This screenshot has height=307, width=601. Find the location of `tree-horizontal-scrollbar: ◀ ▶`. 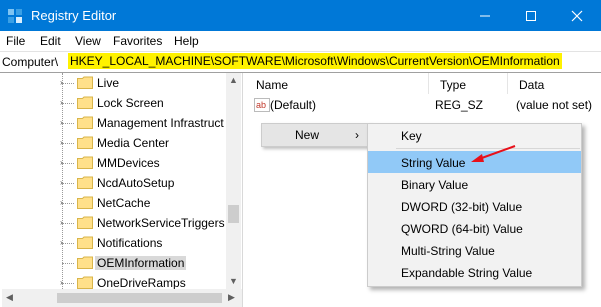

tree-horizontal-scrollbar: ◀ ▶ is located at coordinates (122, 298).